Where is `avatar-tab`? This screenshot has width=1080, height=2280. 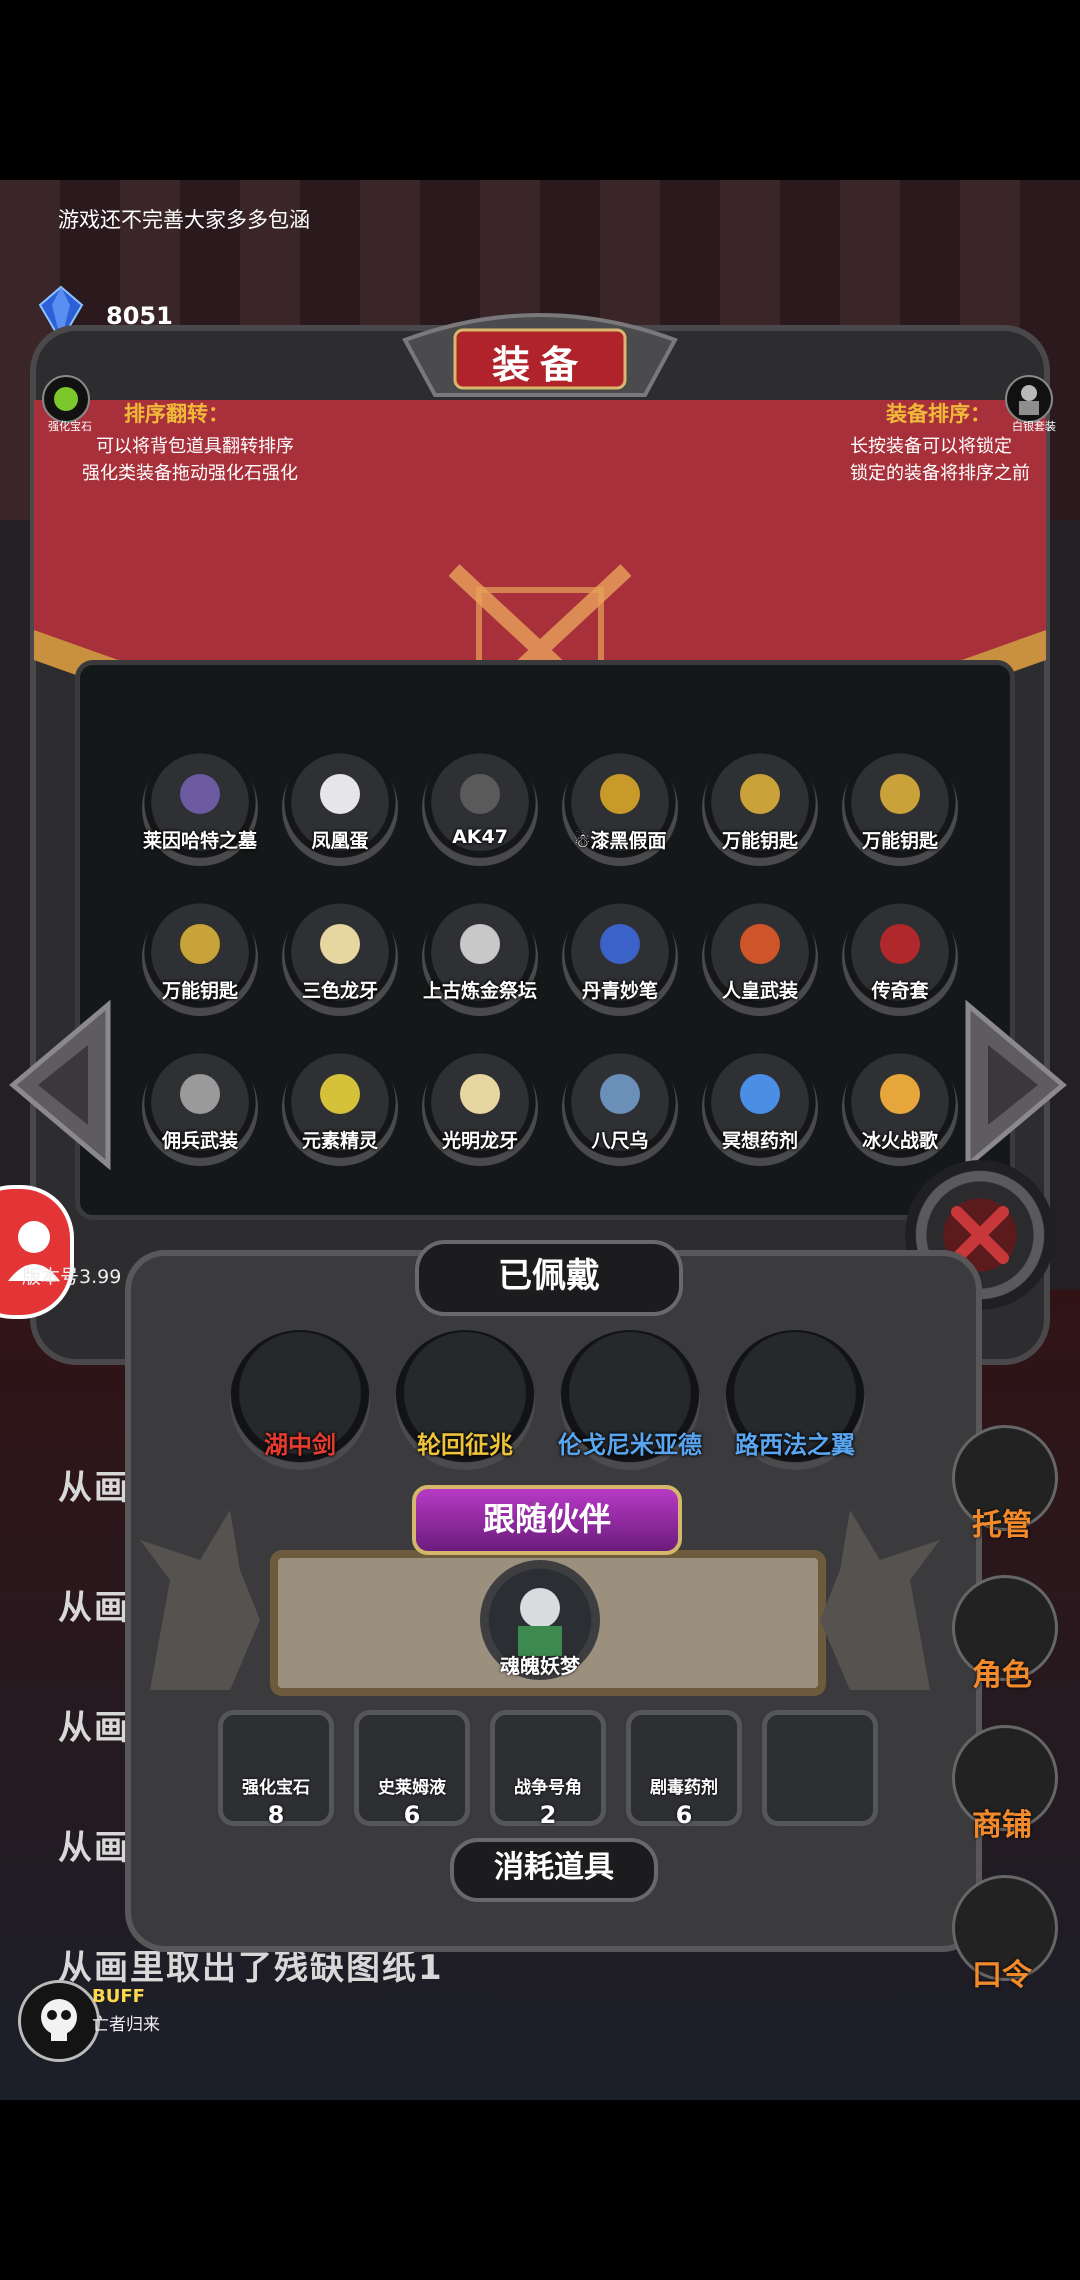 avatar-tab is located at coordinates (37, 1252).